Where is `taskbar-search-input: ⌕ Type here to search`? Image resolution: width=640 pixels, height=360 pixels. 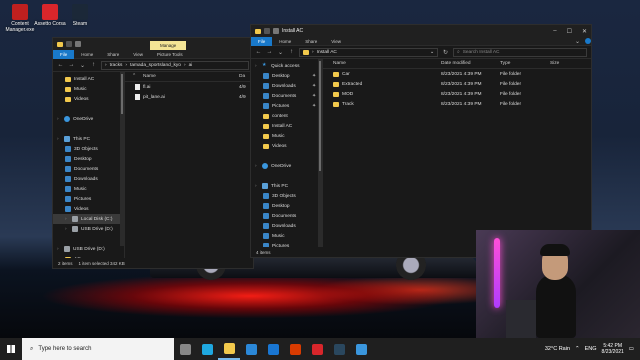
taskbar-search-input: ⌕ Type here to search is located at coordinates (98, 349).